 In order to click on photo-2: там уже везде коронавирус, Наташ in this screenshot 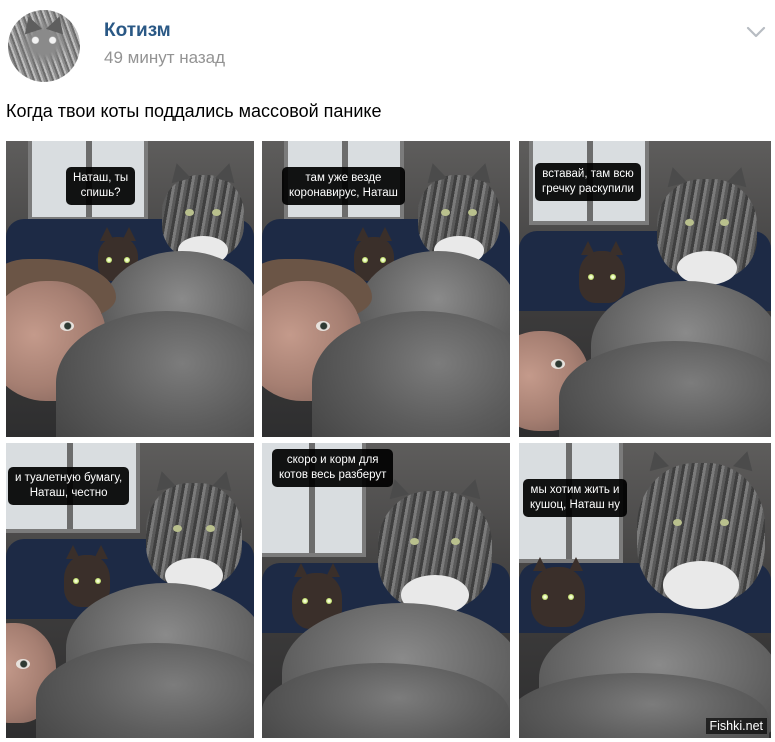, I will do `click(386, 289)`.